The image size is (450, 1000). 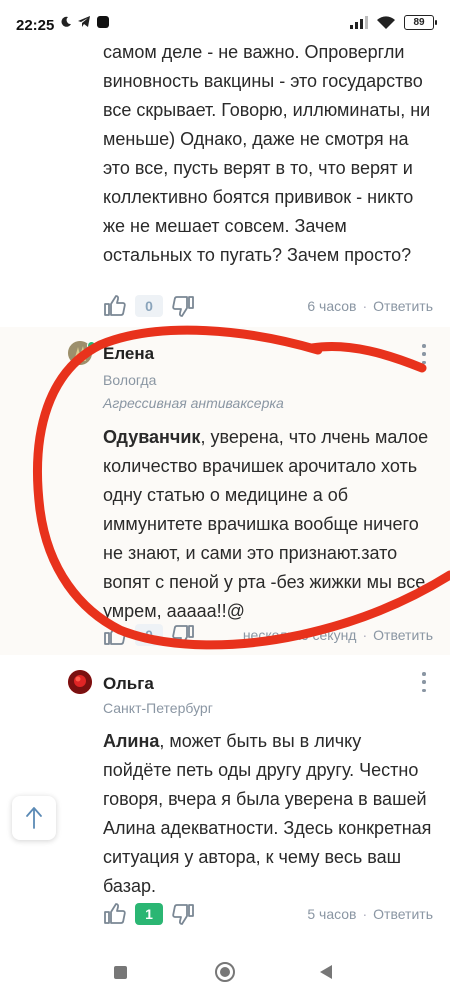 I want to click on comment-time: 5 часов, so click(x=332, y=914).